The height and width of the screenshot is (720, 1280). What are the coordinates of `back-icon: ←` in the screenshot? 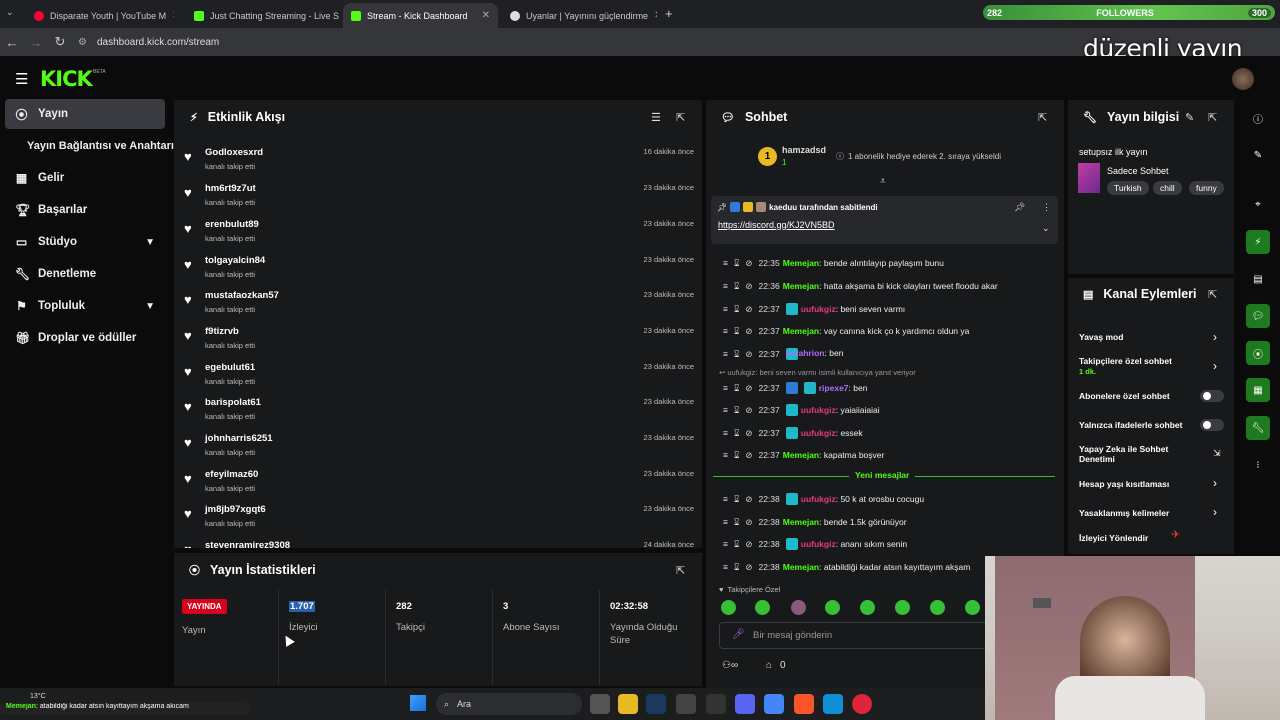 It's located at (12, 42).